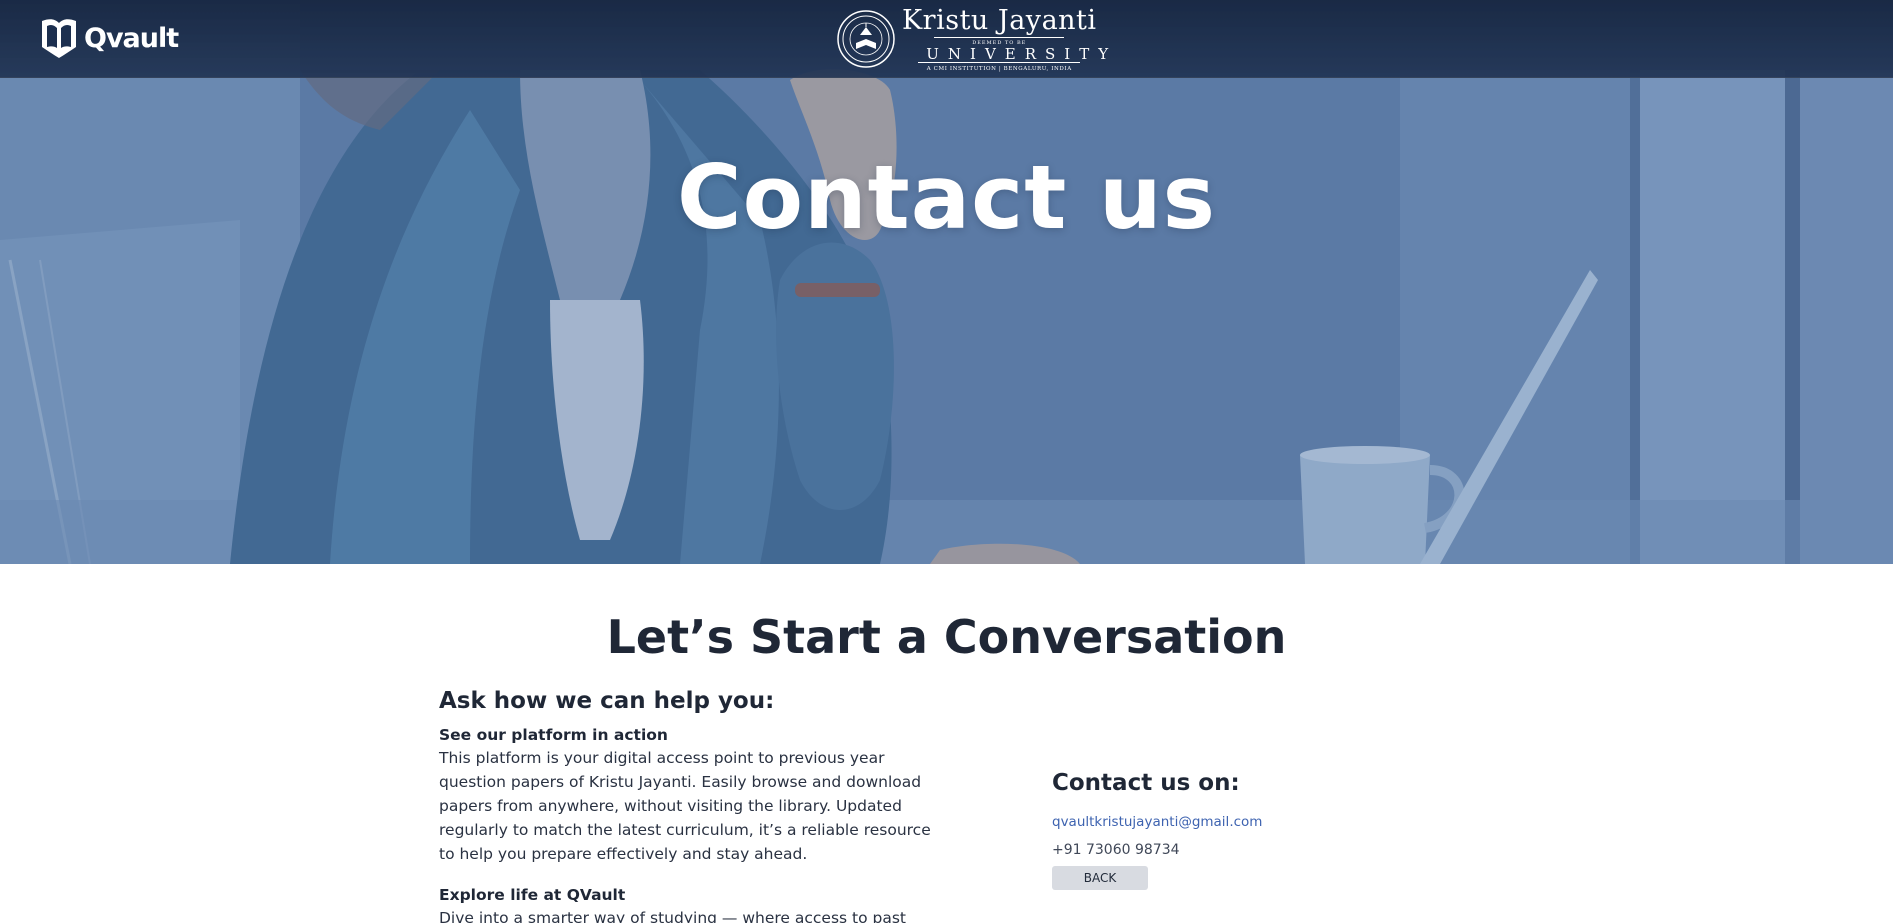  Describe the element at coordinates (131, 38) in the screenshot. I see `brand-name: Qvault` at that location.